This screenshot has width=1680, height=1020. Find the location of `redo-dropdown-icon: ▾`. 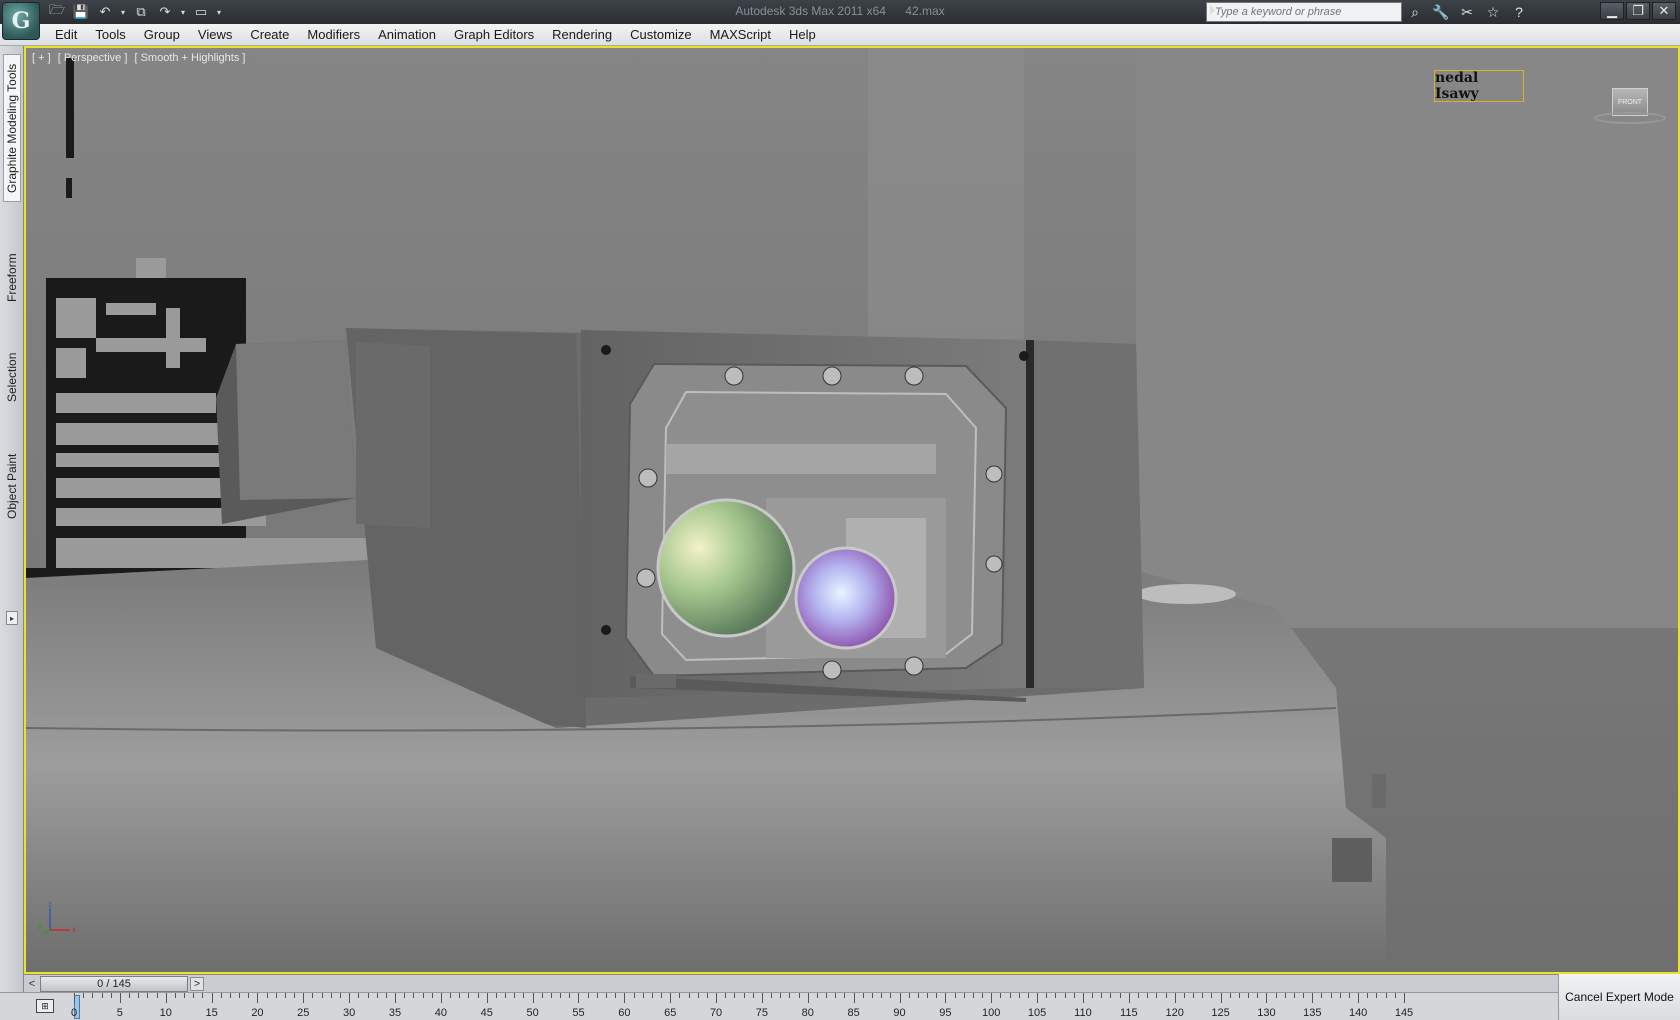

redo-dropdown-icon: ▾ is located at coordinates (183, 12).